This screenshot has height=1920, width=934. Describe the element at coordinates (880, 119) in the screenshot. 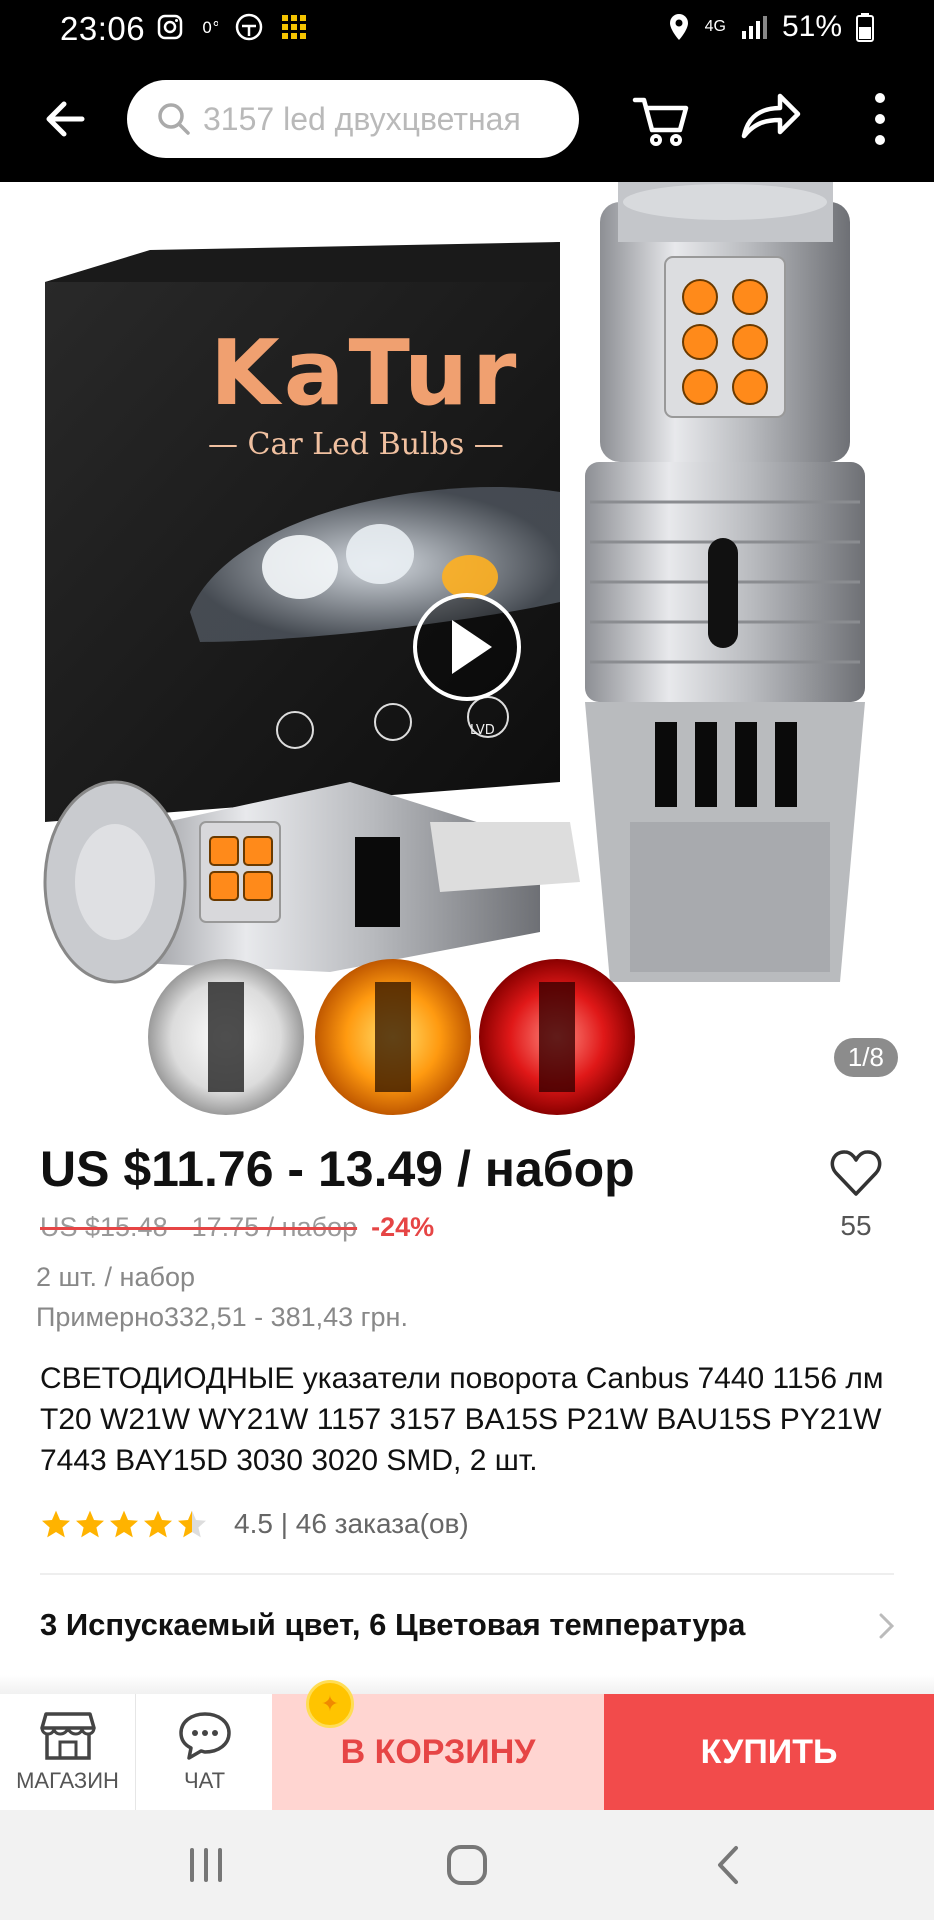

I see `more-options-icon` at that location.